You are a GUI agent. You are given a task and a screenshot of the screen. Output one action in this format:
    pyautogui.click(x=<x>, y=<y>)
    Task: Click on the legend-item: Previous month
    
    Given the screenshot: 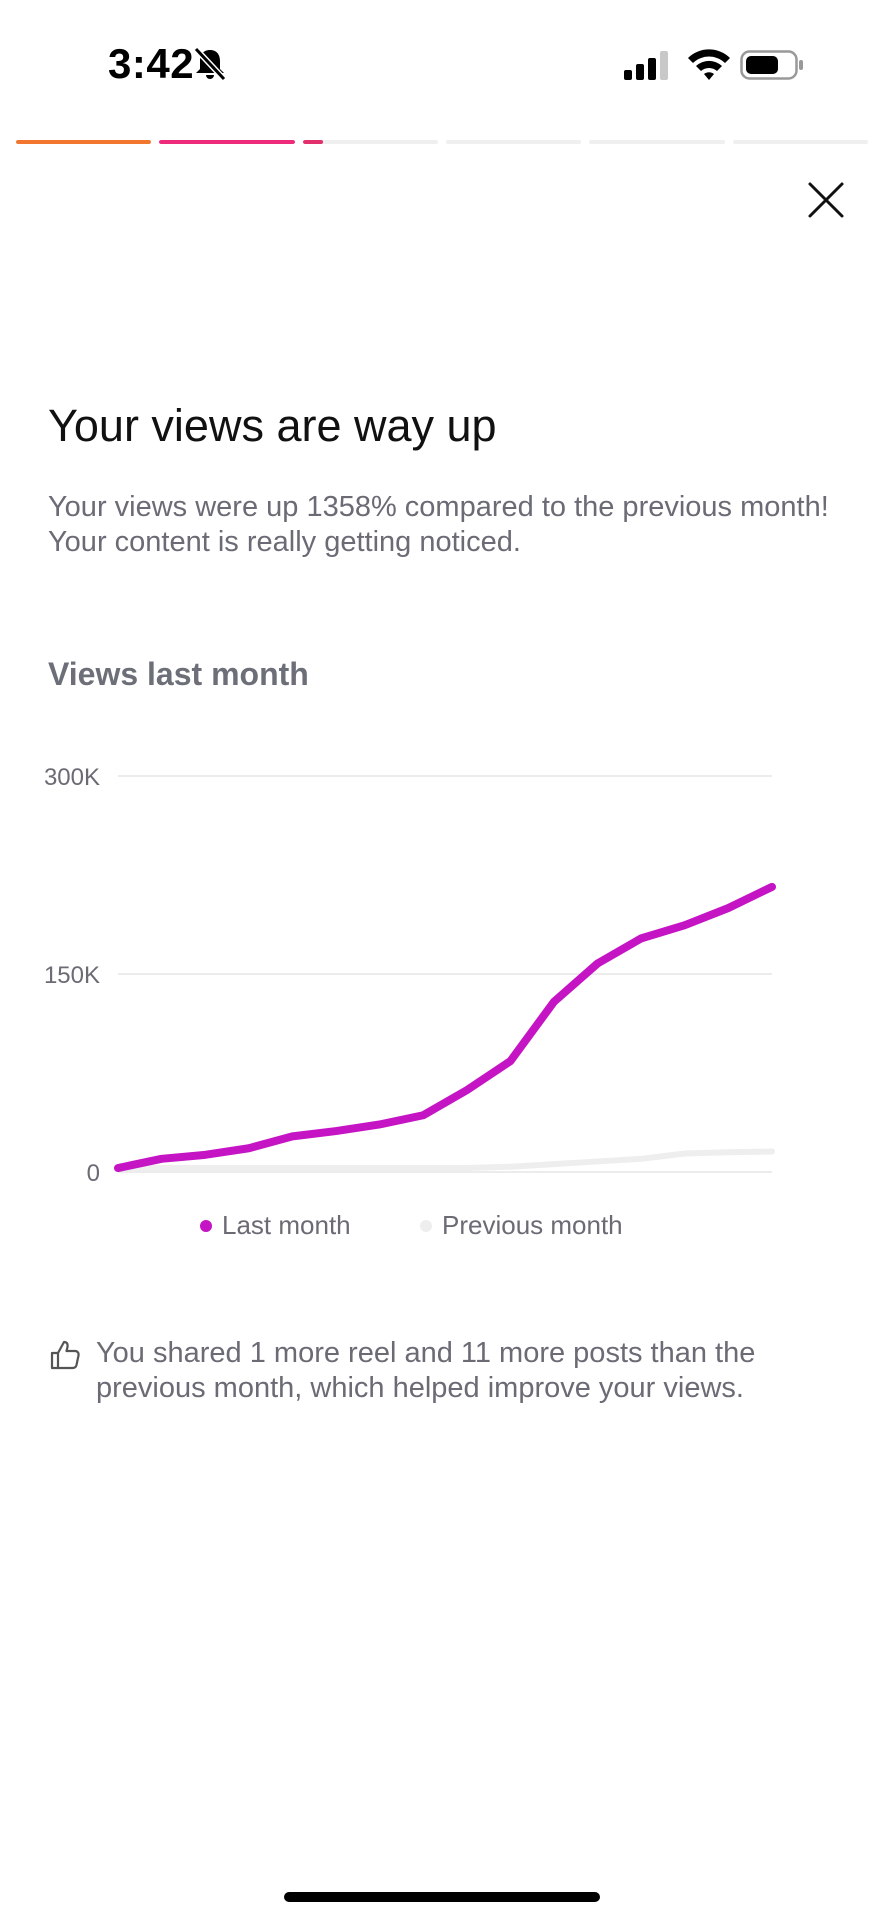 What is the action you would take?
    pyautogui.click(x=521, y=1225)
    